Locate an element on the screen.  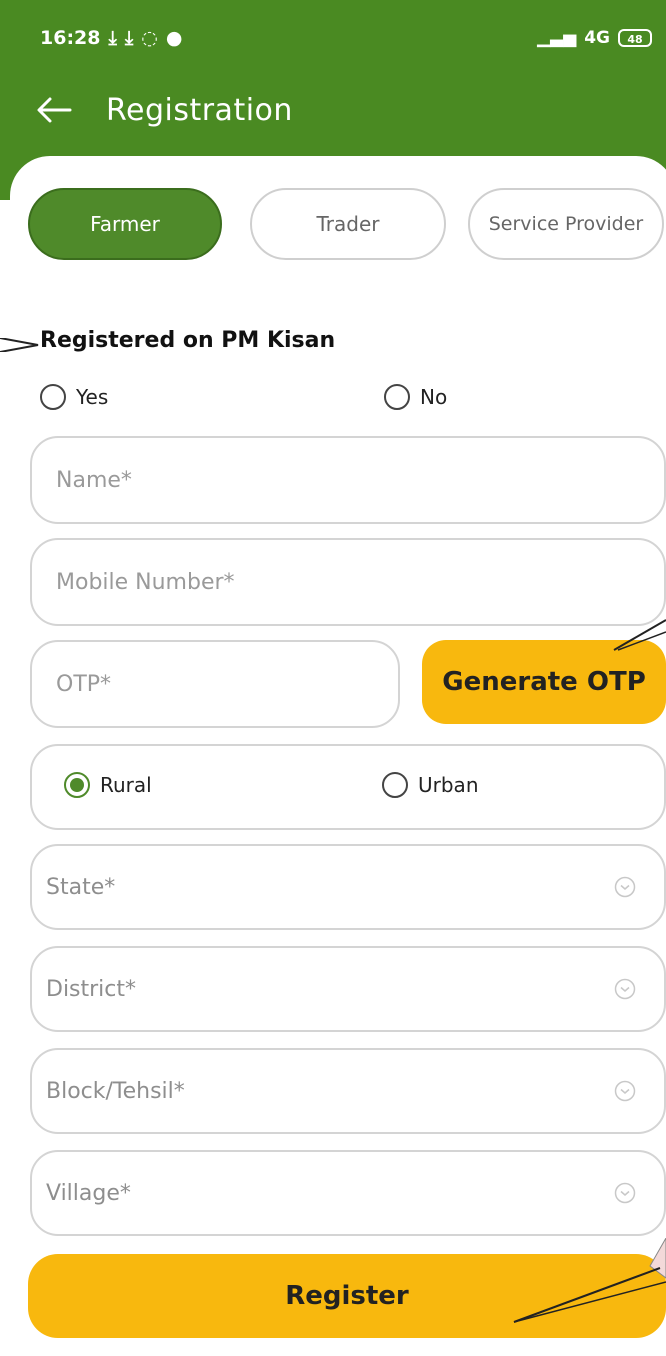
annotation-arrow is located at coordinates (19, 345).